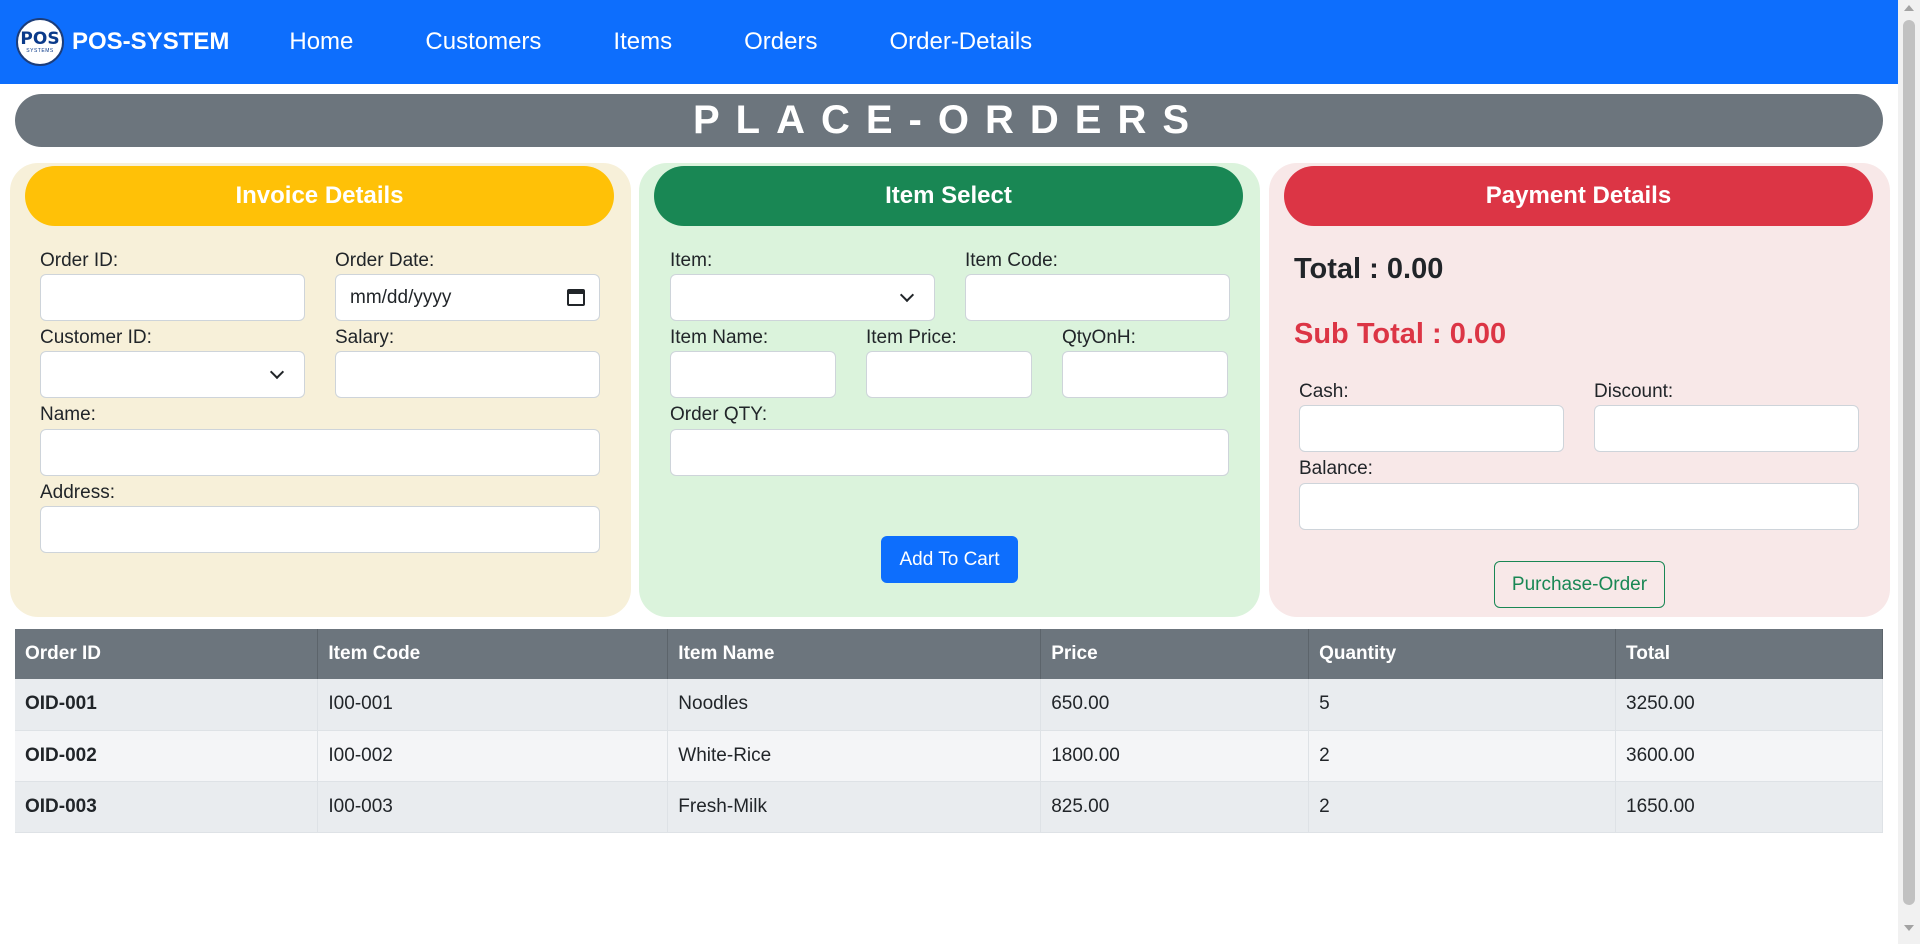  What do you see at coordinates (1909, 928) in the screenshot?
I see `scroll-down-arrow-icon` at bounding box center [1909, 928].